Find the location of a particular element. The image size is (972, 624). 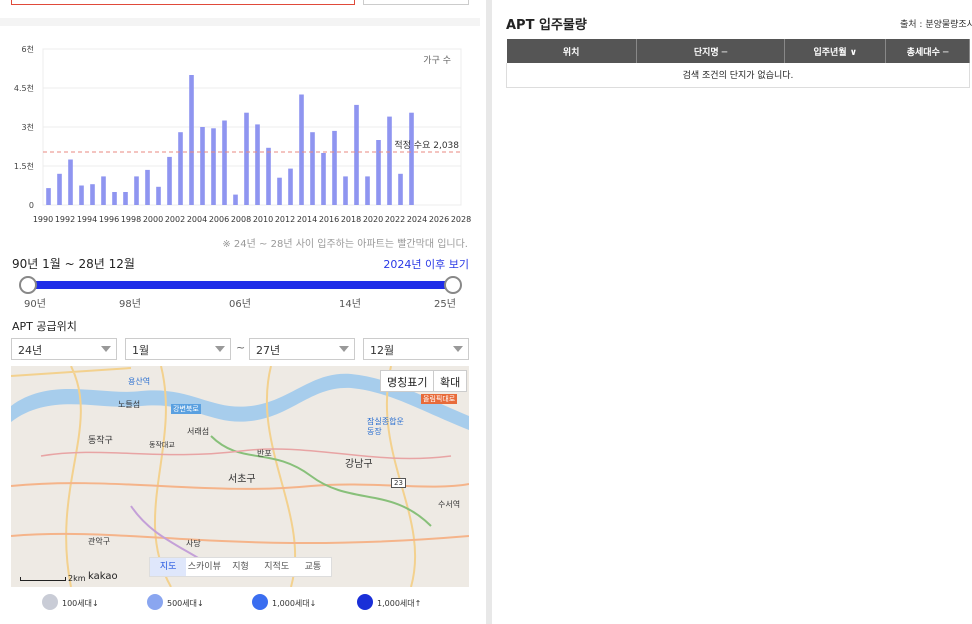

map-type-terrain: 지형 is located at coordinates (240, 567).